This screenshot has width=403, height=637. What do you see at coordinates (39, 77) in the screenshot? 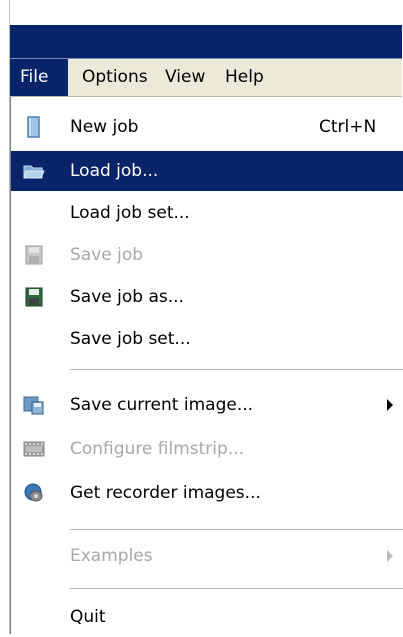
I see `menu-file: File` at bounding box center [39, 77].